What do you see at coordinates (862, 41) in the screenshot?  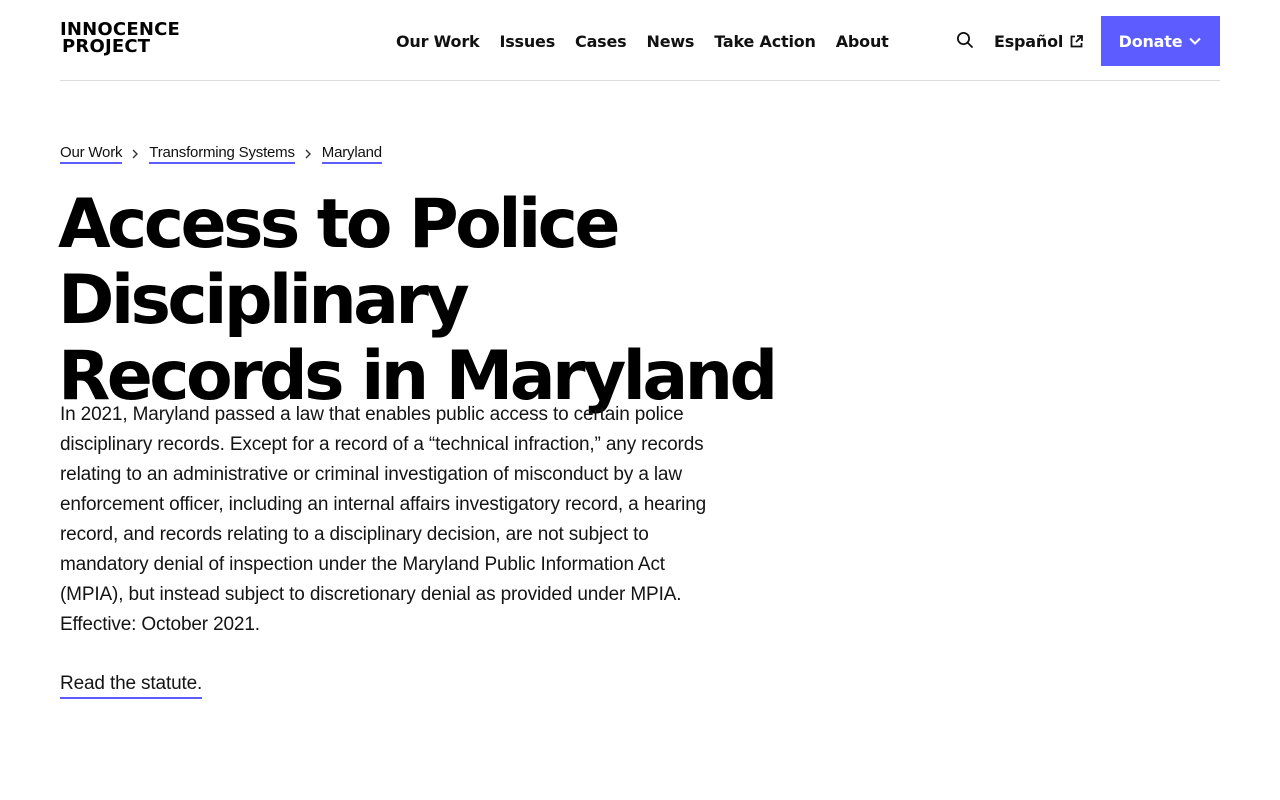 I see `nav-about: About` at bounding box center [862, 41].